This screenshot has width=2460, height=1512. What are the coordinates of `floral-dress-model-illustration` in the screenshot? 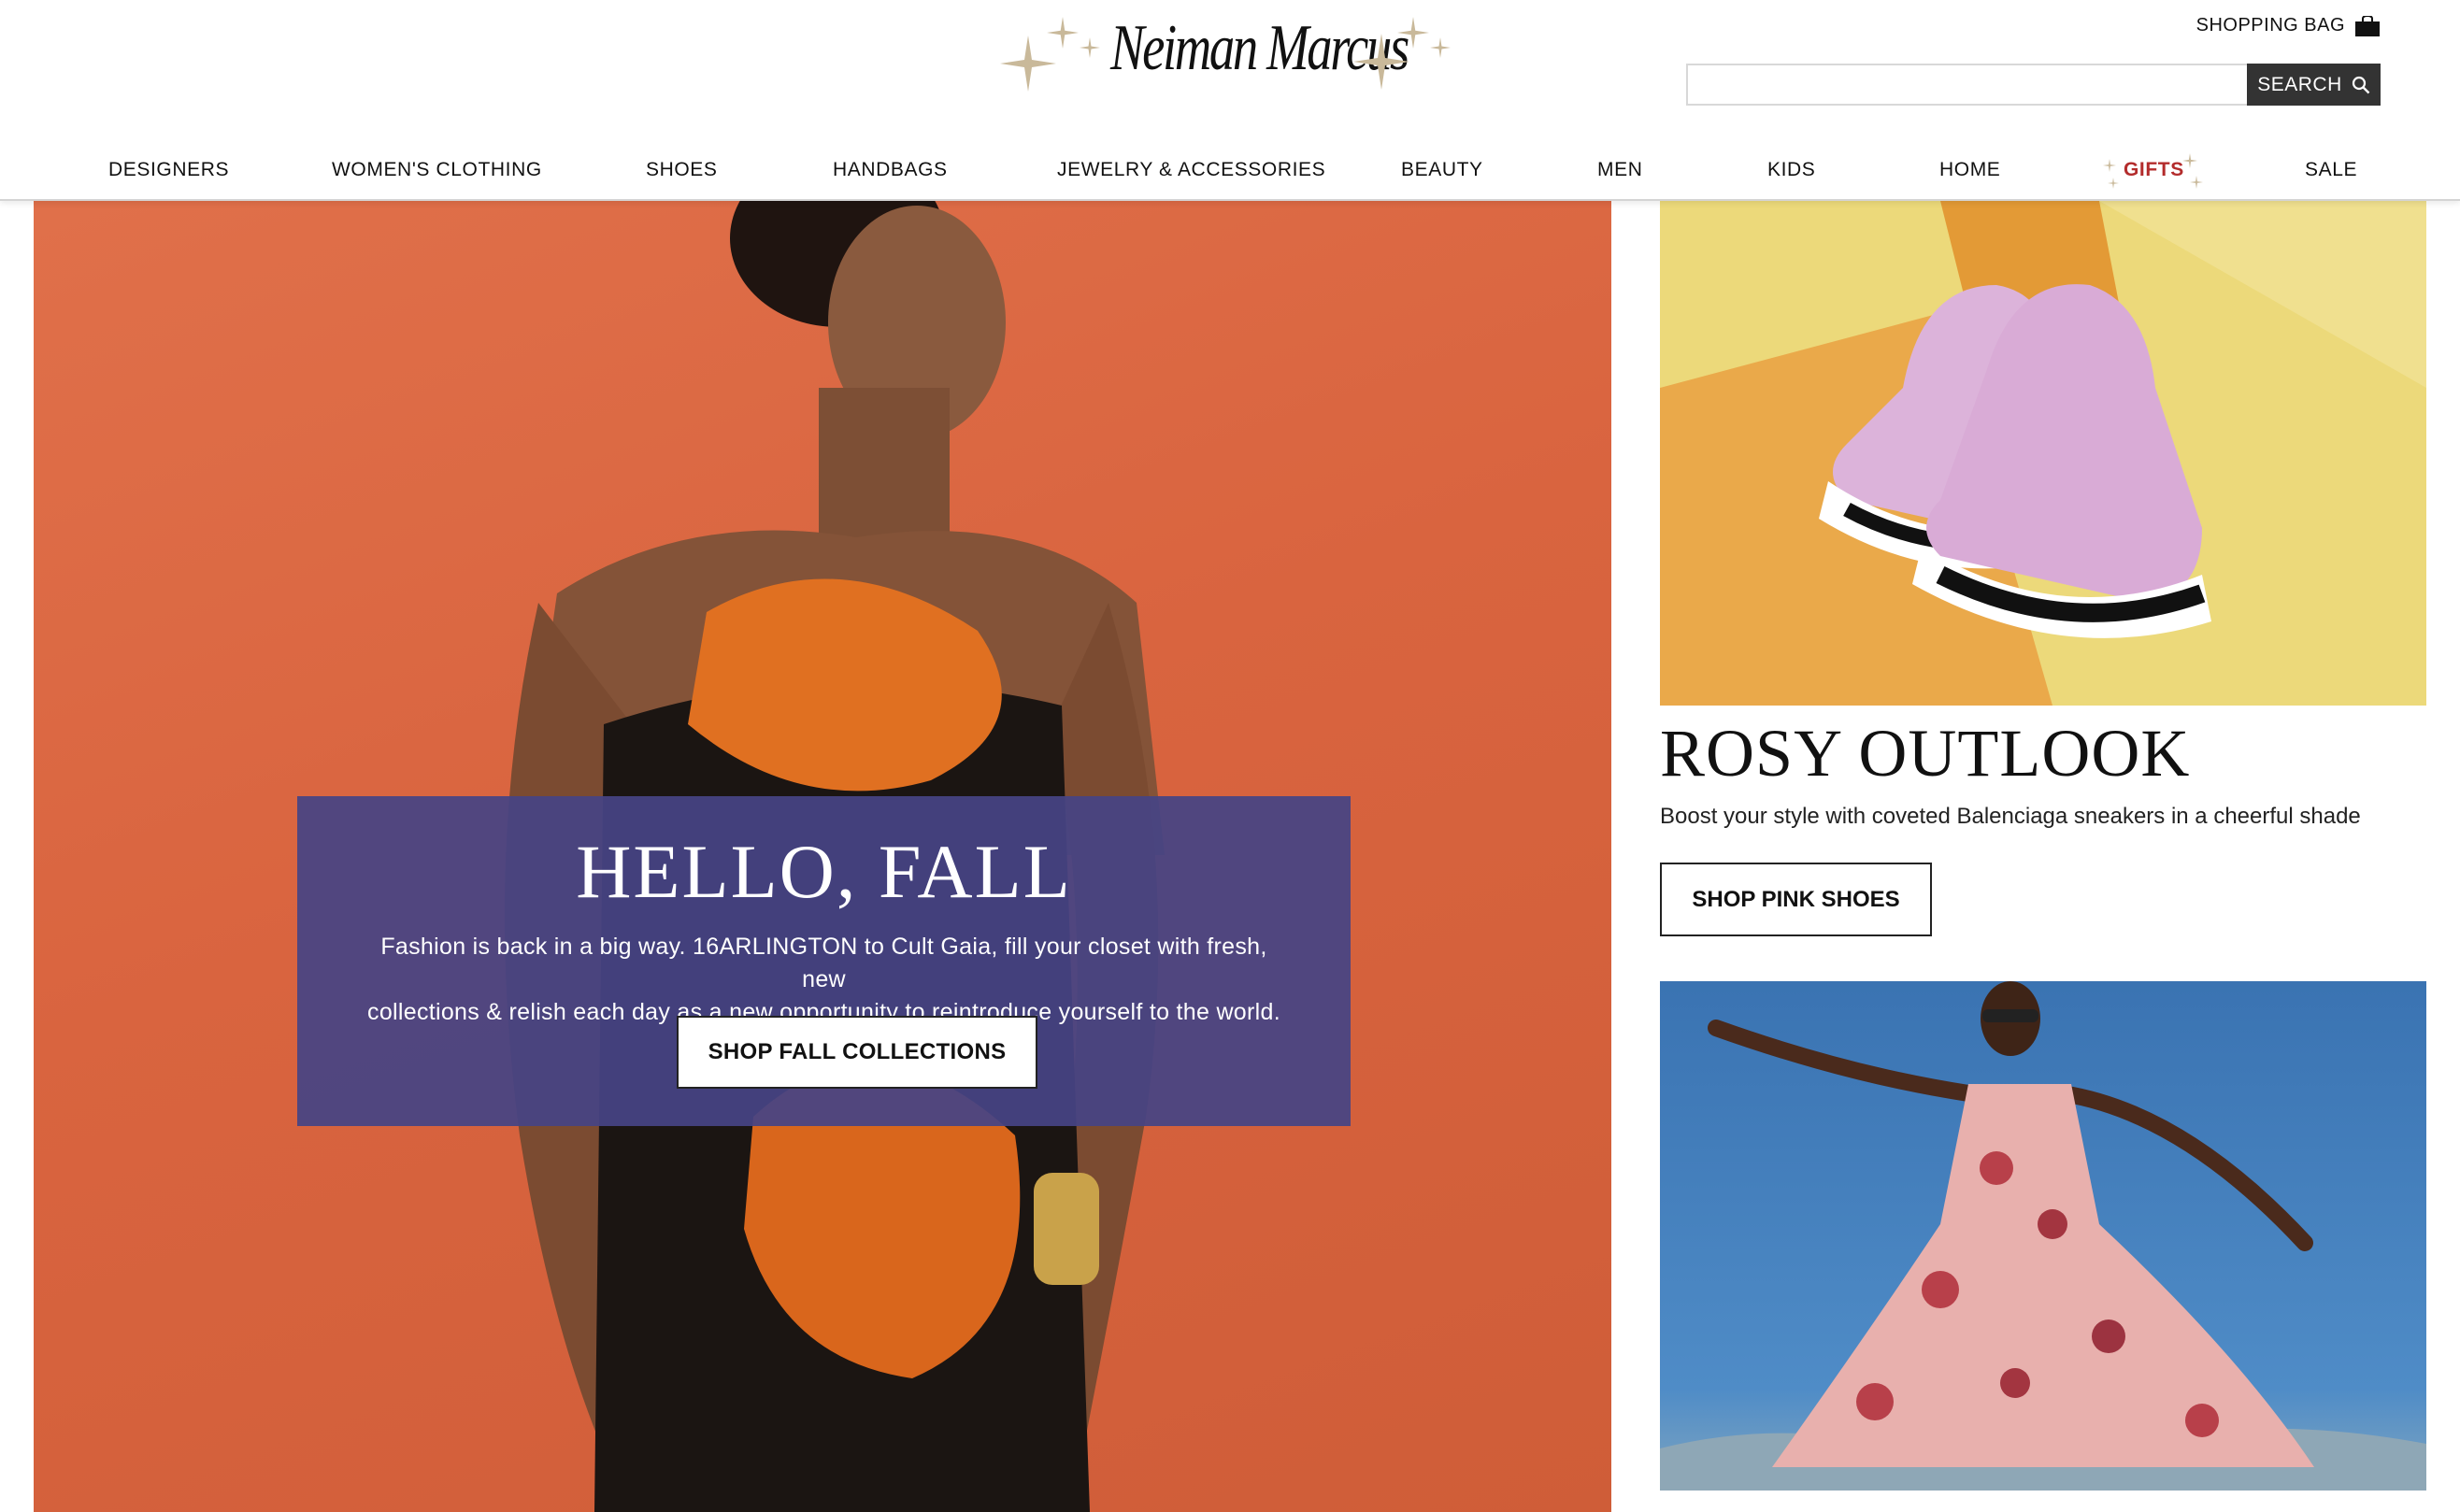 It's located at (2043, 1236).